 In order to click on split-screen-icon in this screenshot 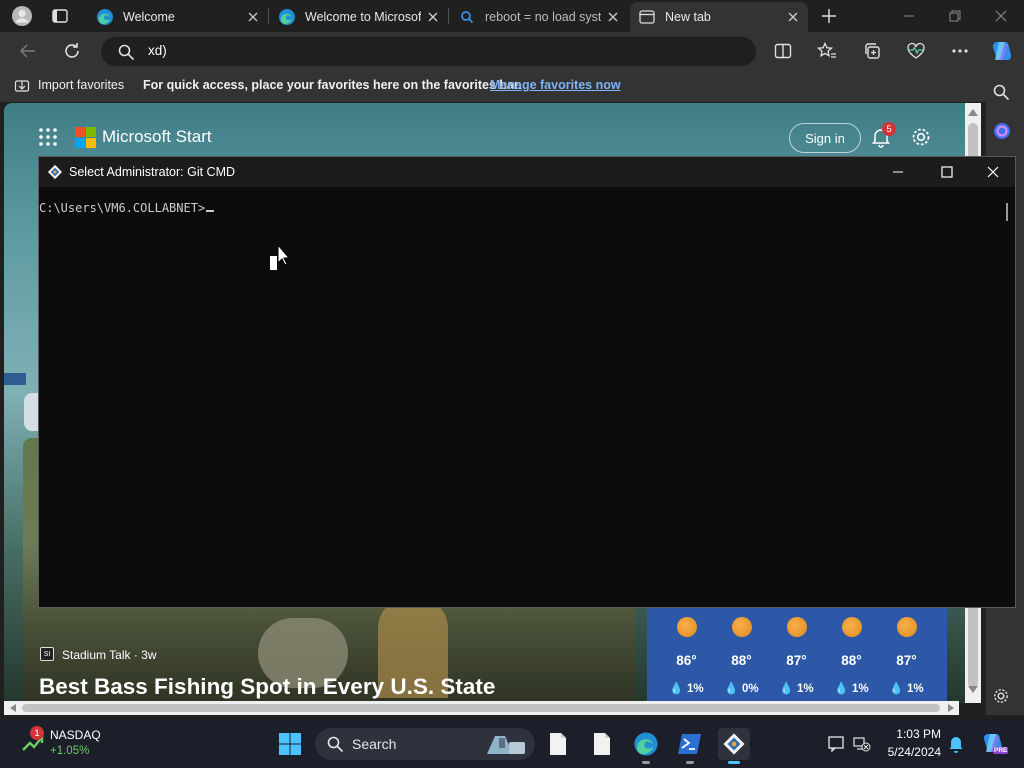, I will do `click(783, 51)`.